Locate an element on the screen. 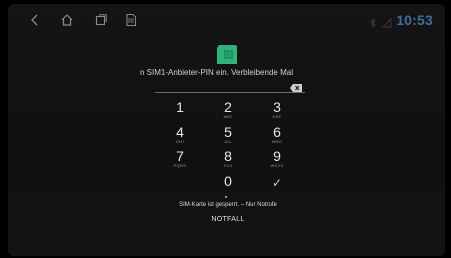 The image size is (451, 258). confirm-button: ✓ is located at coordinates (277, 187).